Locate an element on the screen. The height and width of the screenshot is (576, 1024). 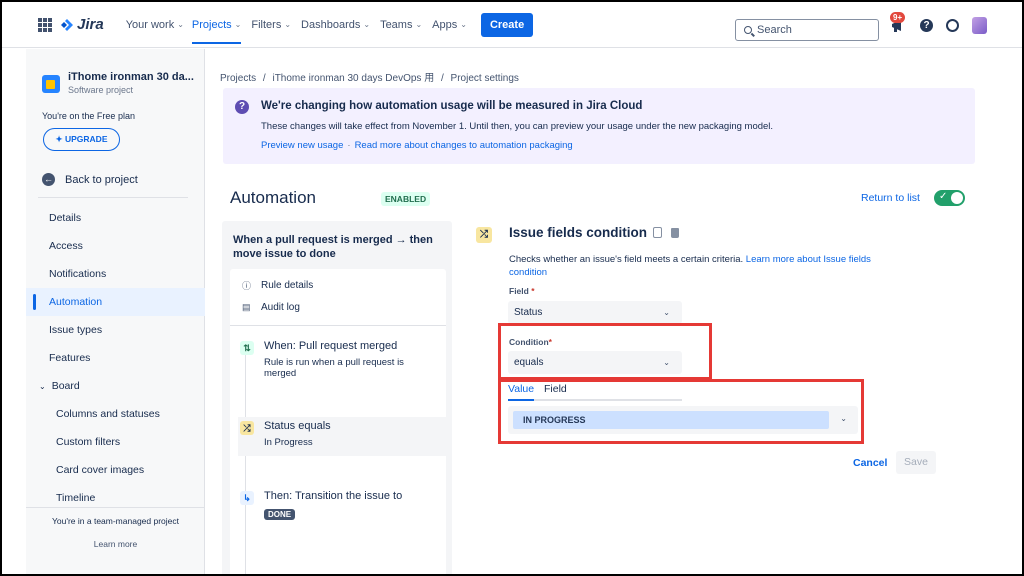
sidebar-item-label: Card cover images is located at coordinates (100, 470).